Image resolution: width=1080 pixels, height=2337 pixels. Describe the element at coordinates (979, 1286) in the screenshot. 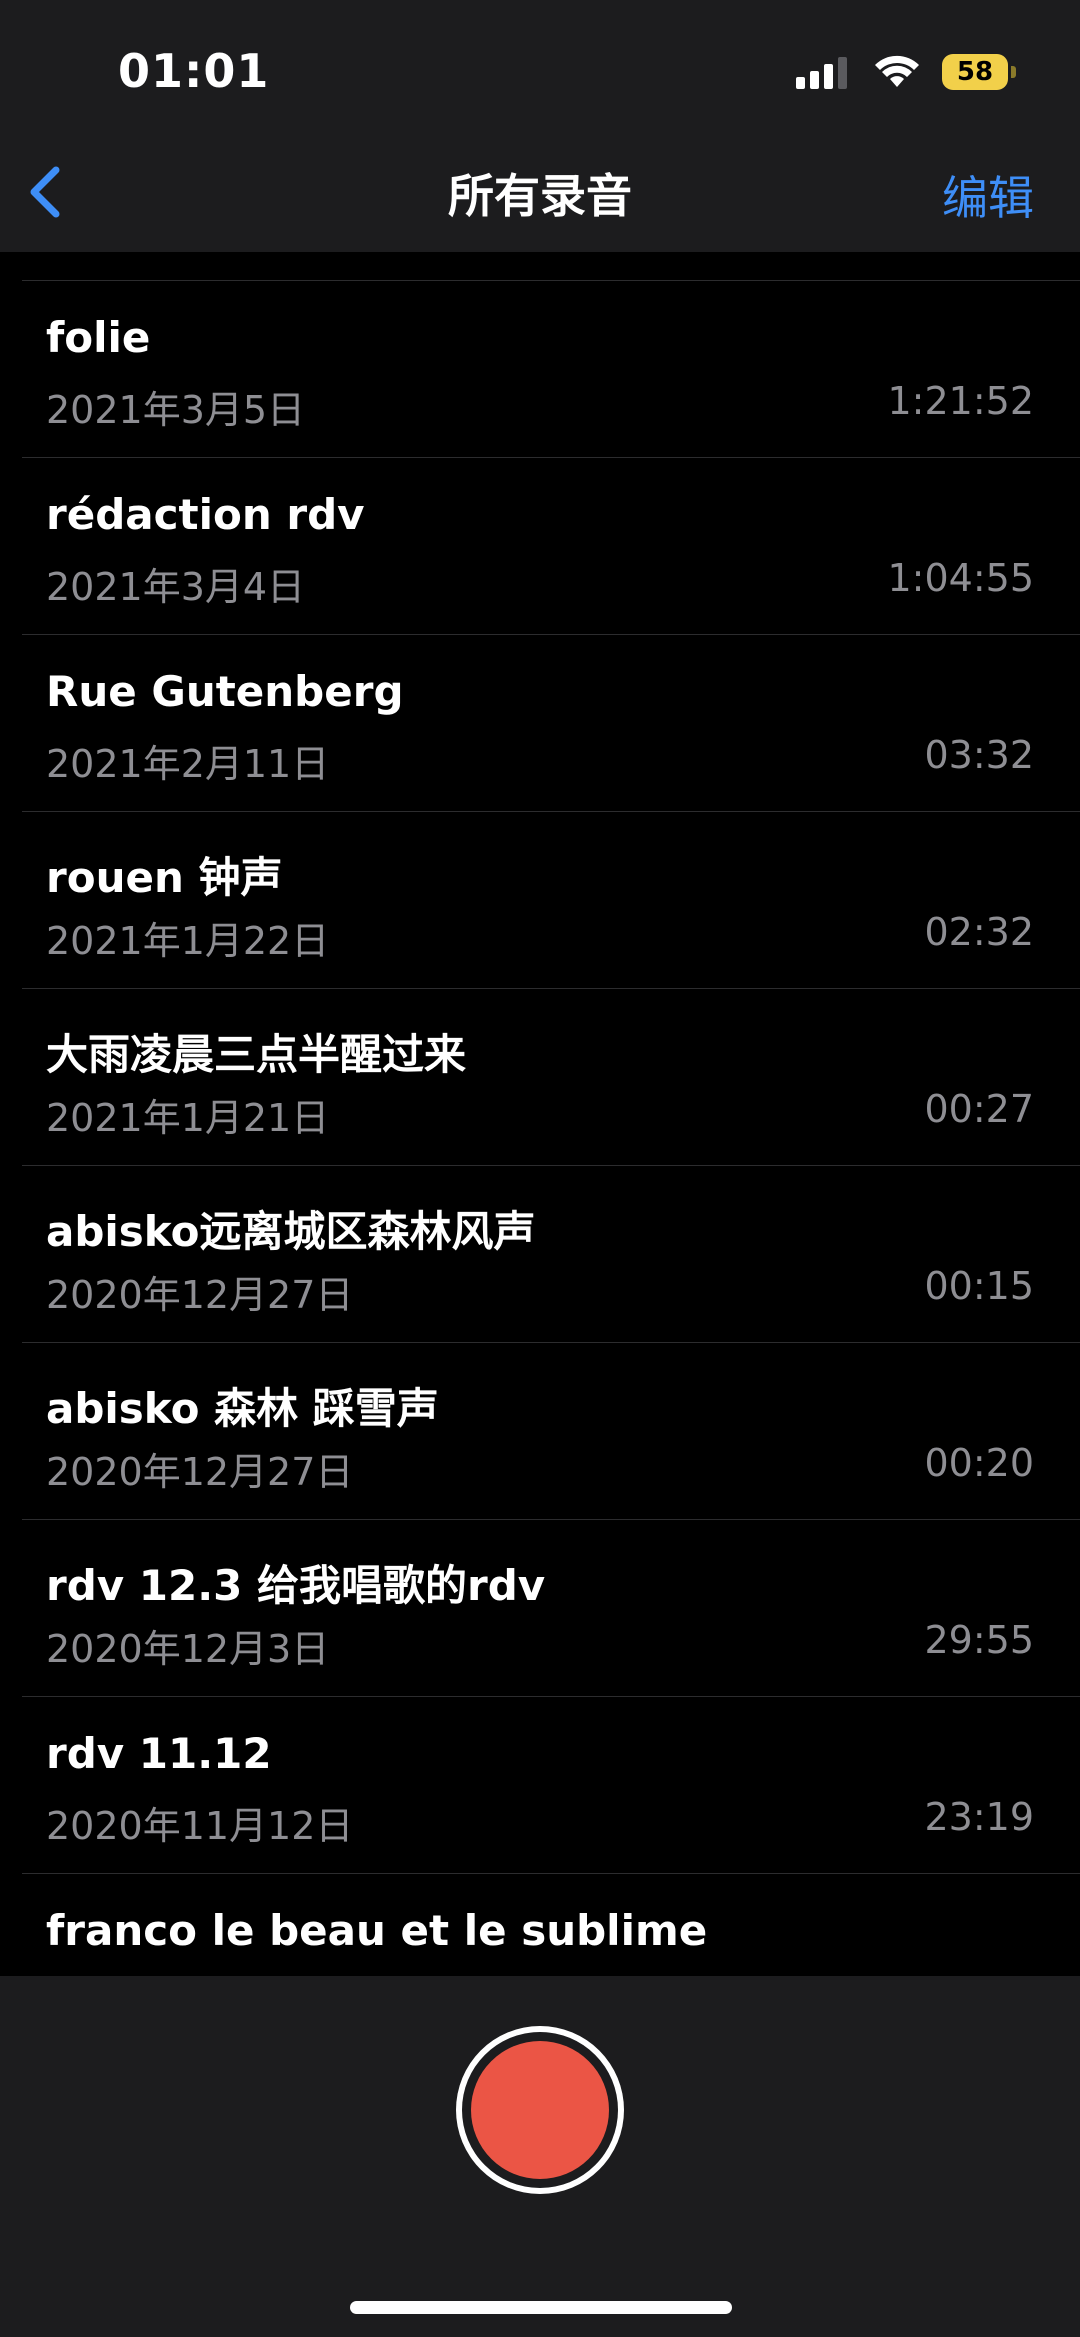

I see `recording-duration: 00:15` at that location.